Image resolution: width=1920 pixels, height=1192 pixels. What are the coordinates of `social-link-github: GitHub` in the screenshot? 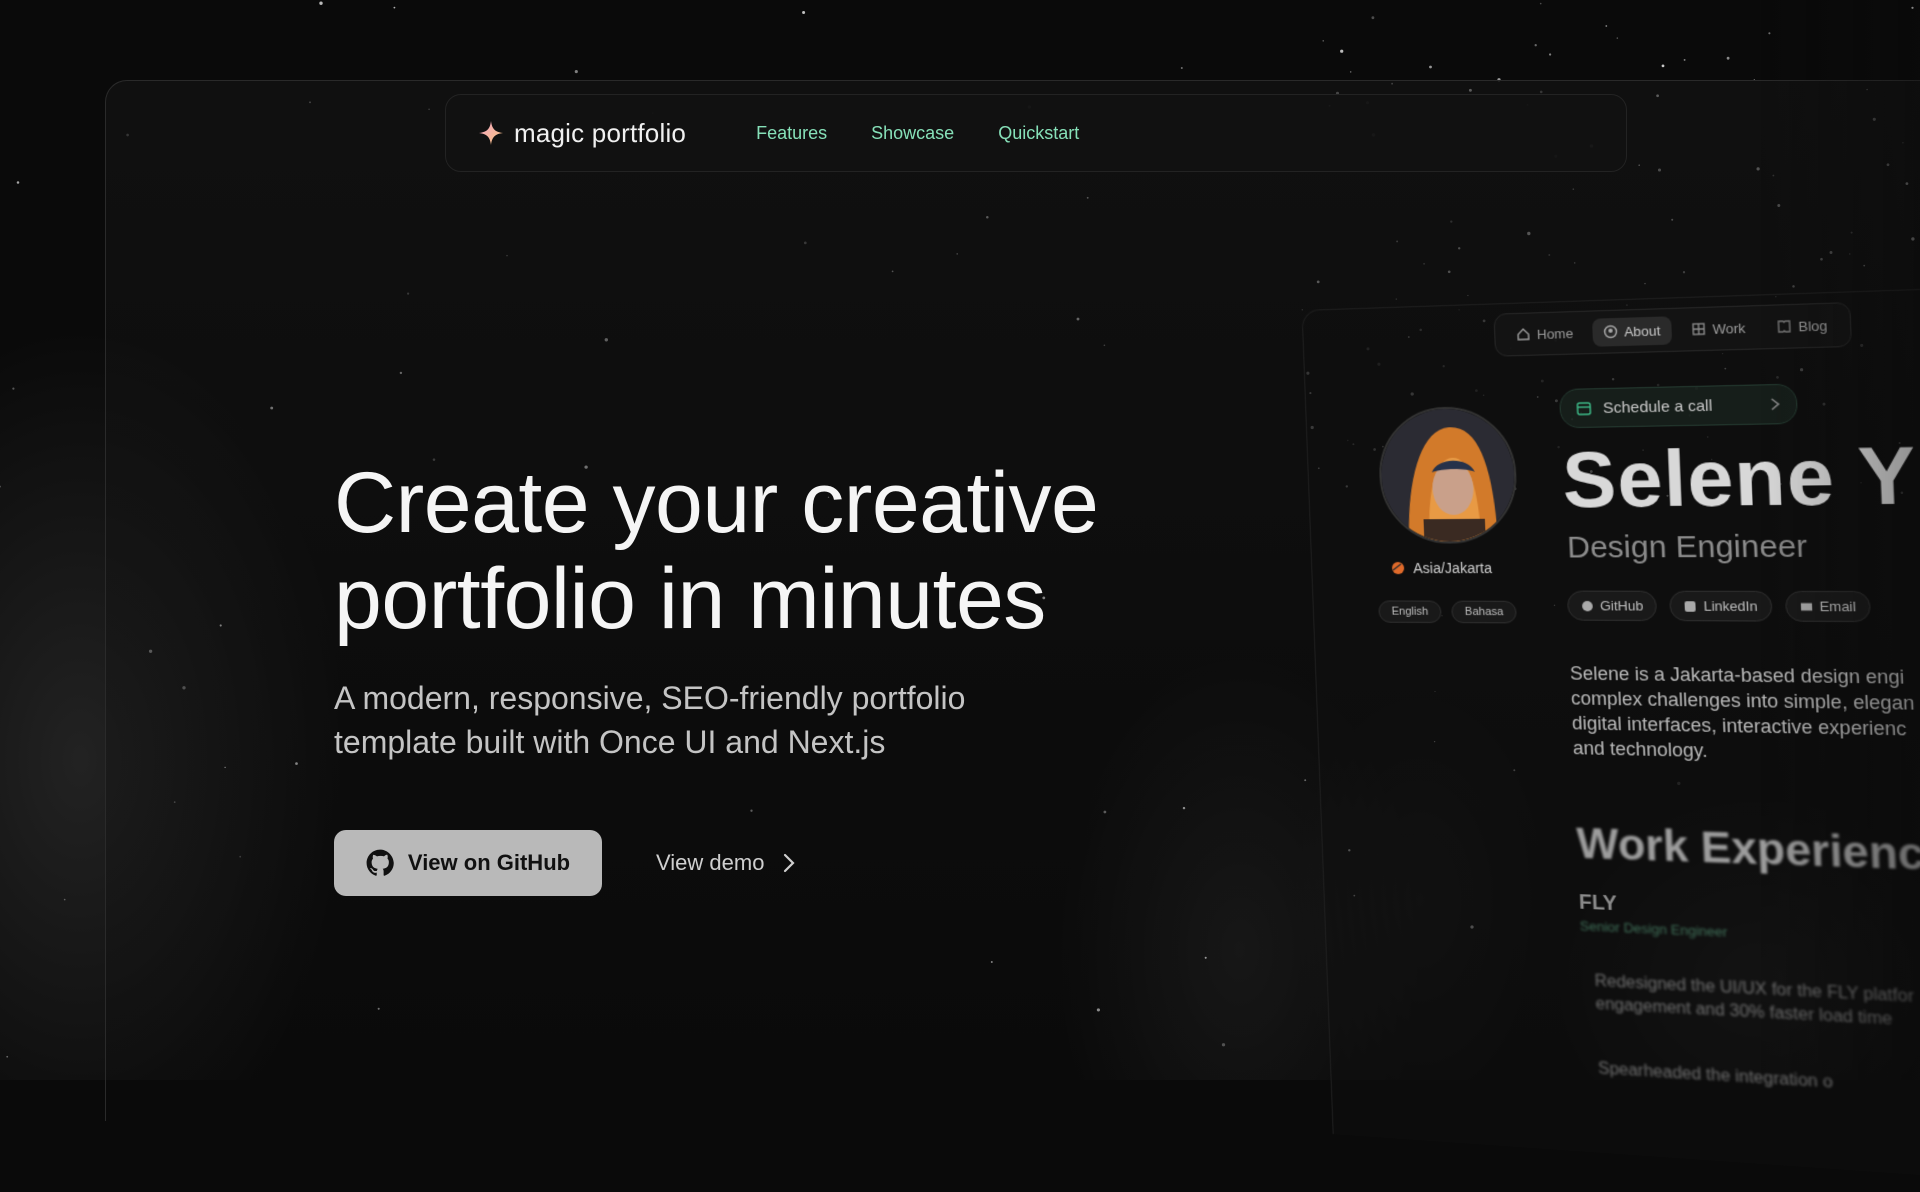 It's located at (1612, 606).